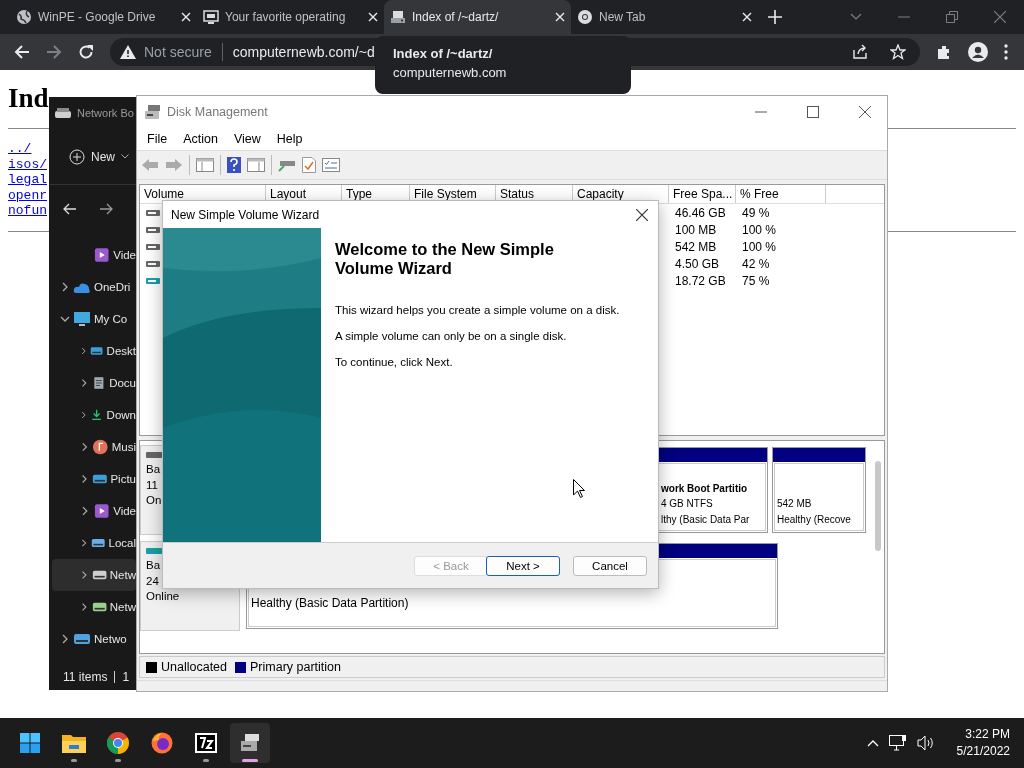 This screenshot has width=1024, height=768. What do you see at coordinates (794, 504) in the screenshot?
I see `partition-info: 542 MB` at bounding box center [794, 504].